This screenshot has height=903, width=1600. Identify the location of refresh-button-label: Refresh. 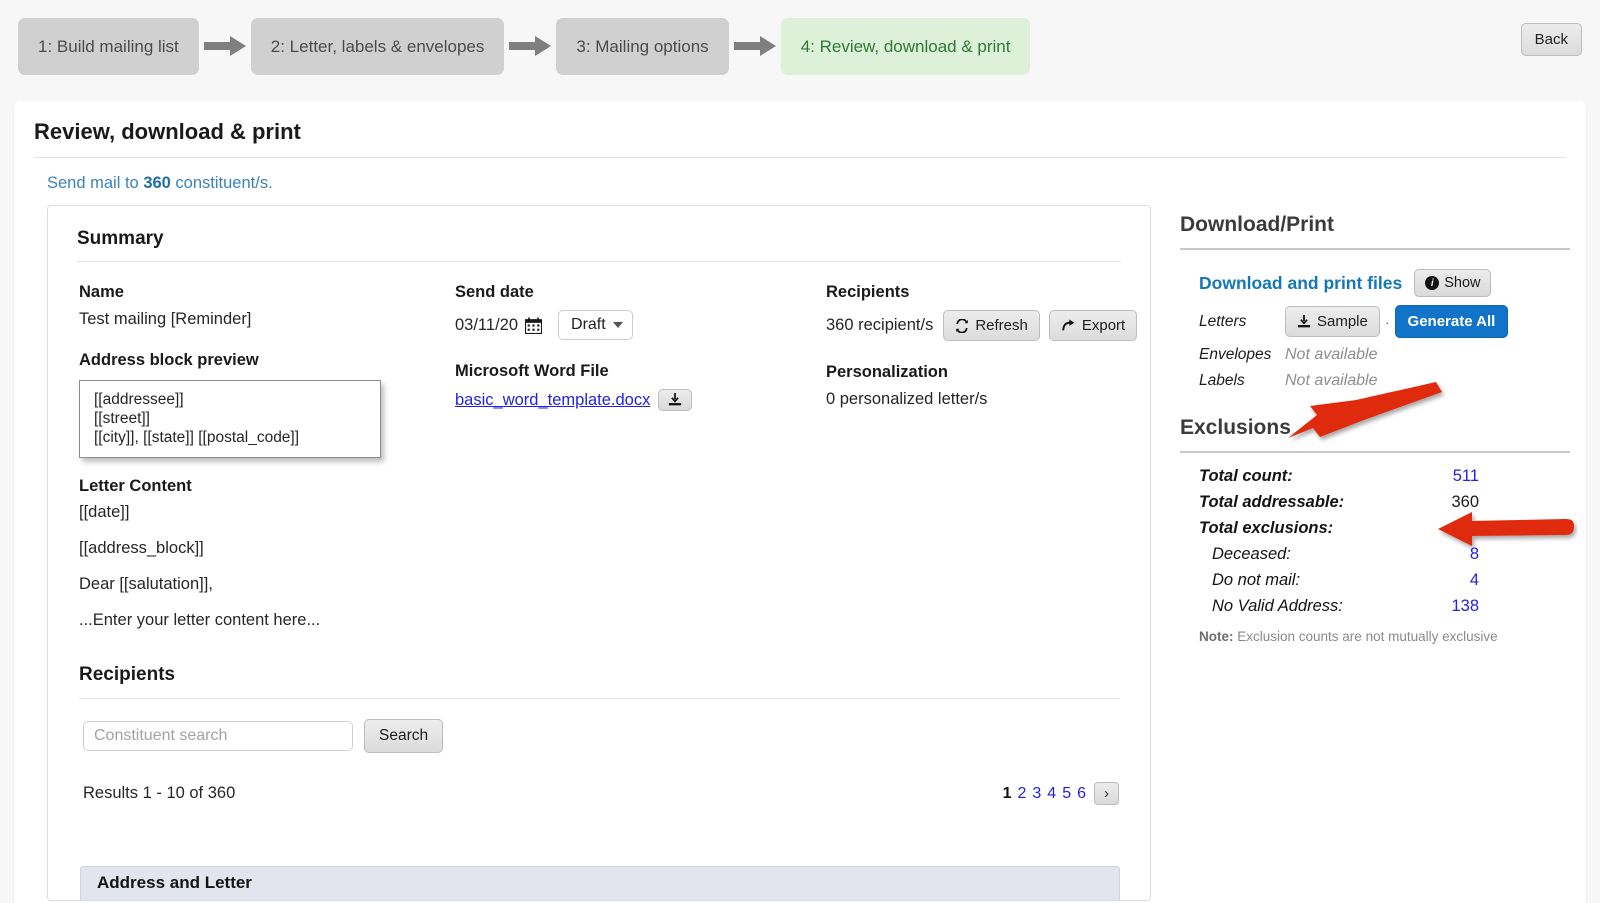
(1001, 325).